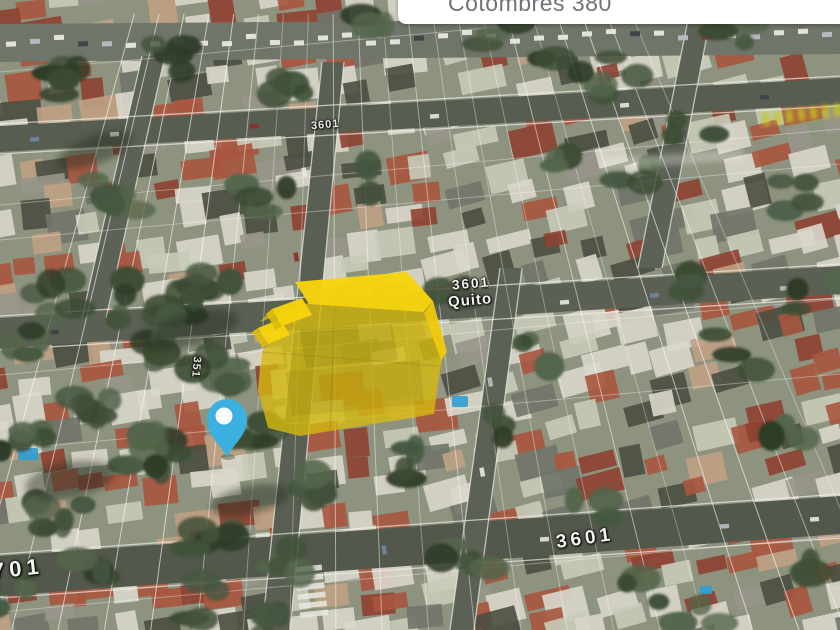  I want to click on search-input, so click(598, 8).